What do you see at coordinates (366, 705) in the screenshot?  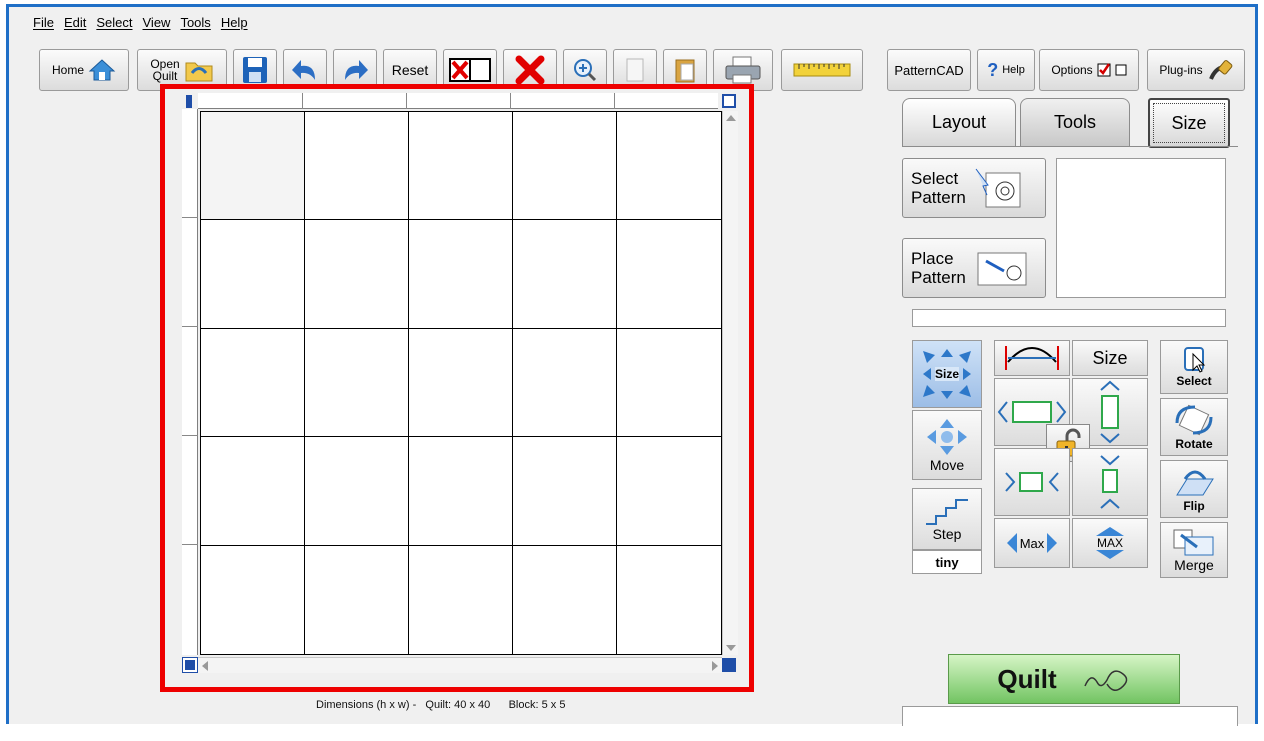 I see `dimensions-label: Dimensions (h x w) -` at bounding box center [366, 705].